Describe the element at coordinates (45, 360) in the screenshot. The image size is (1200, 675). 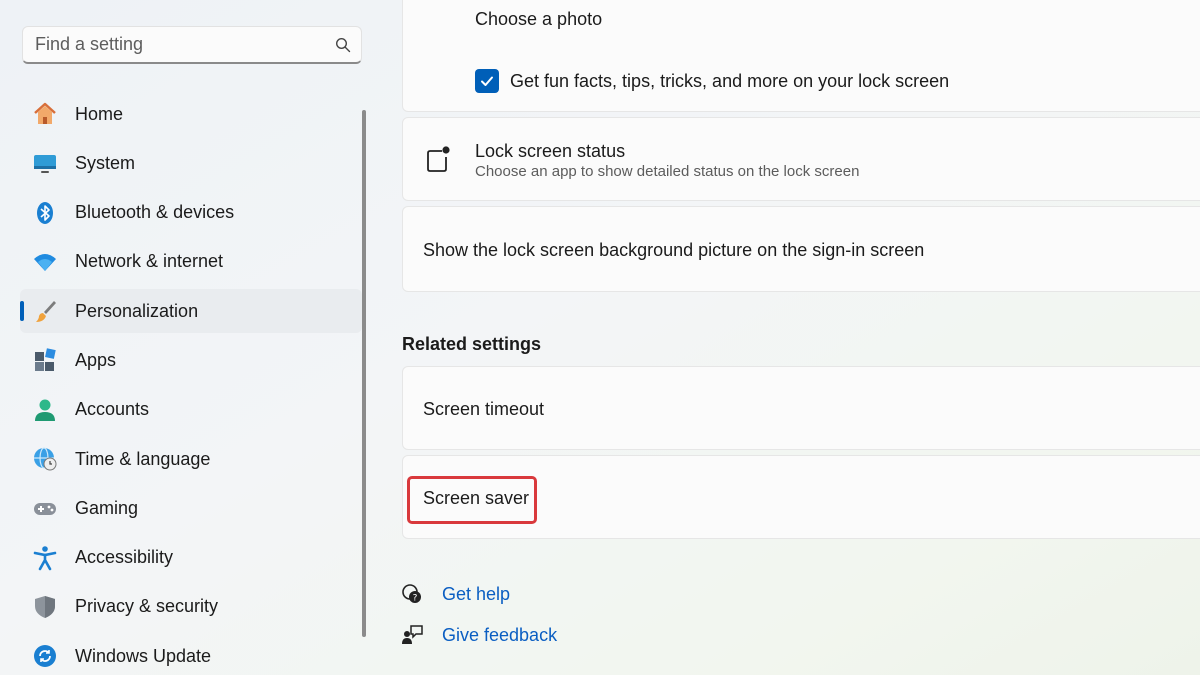
I see `apps-icon` at that location.